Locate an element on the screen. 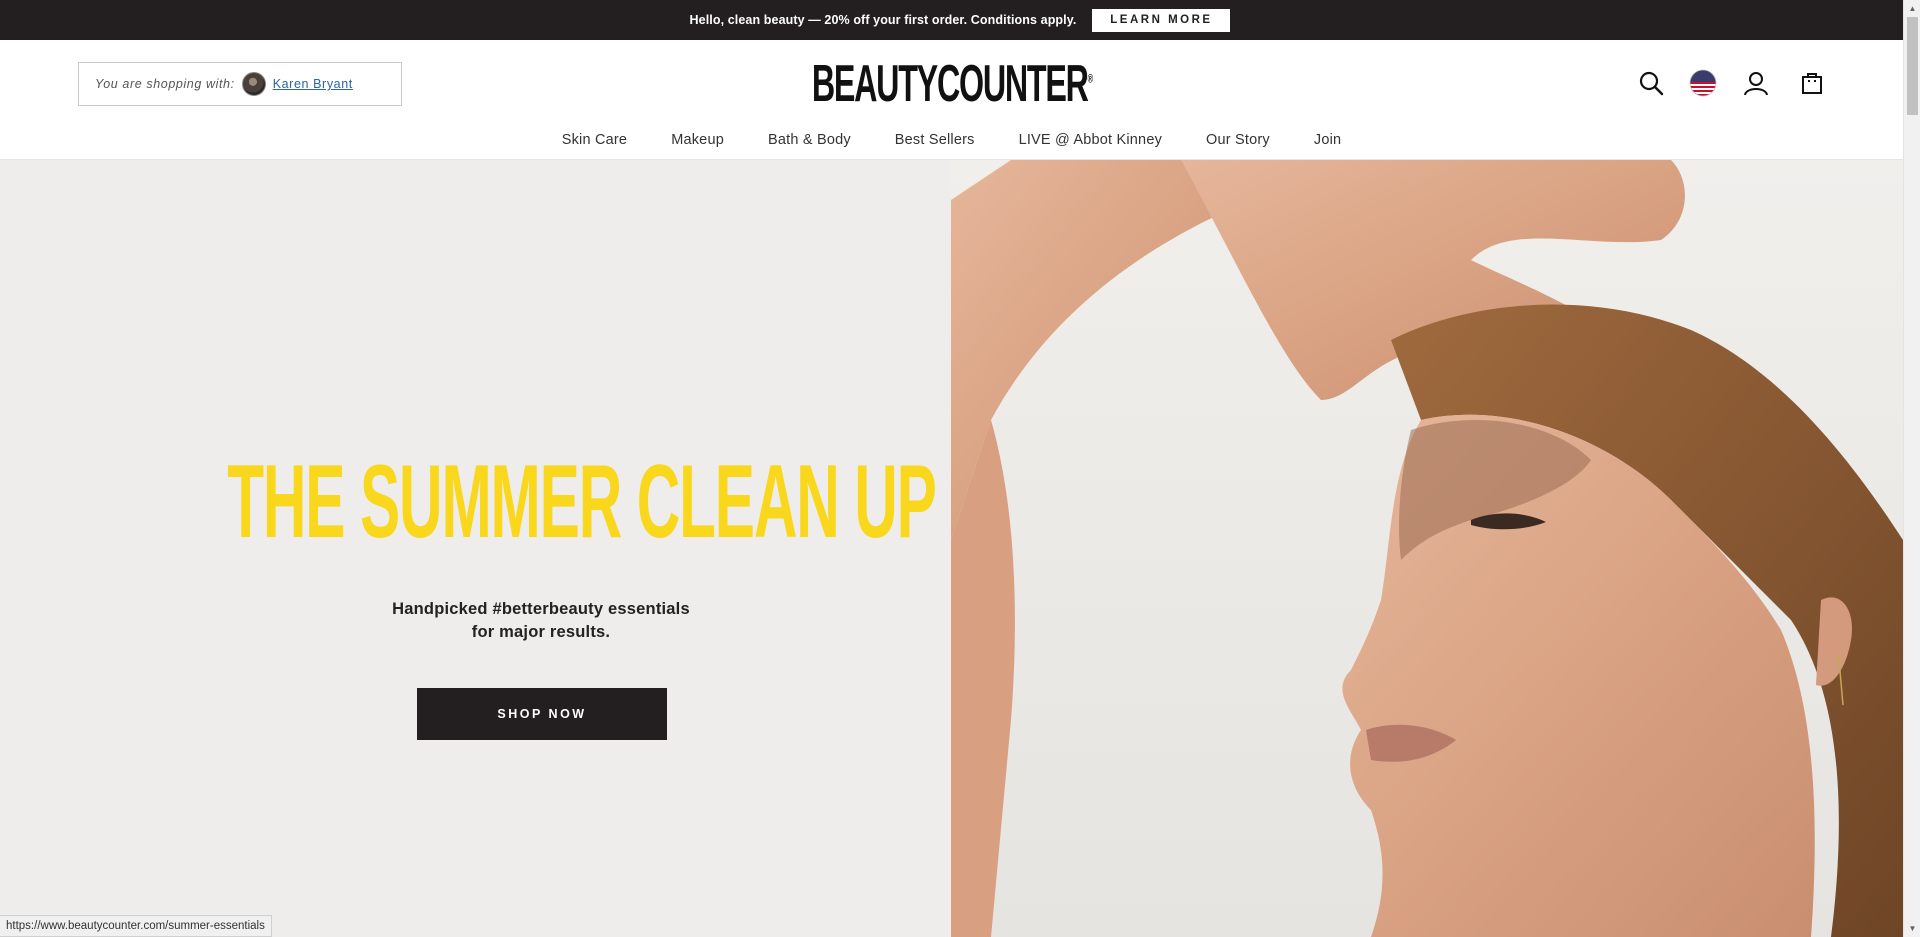 The image size is (1920, 937). nav-item-makeup: Makeup is located at coordinates (697, 143).